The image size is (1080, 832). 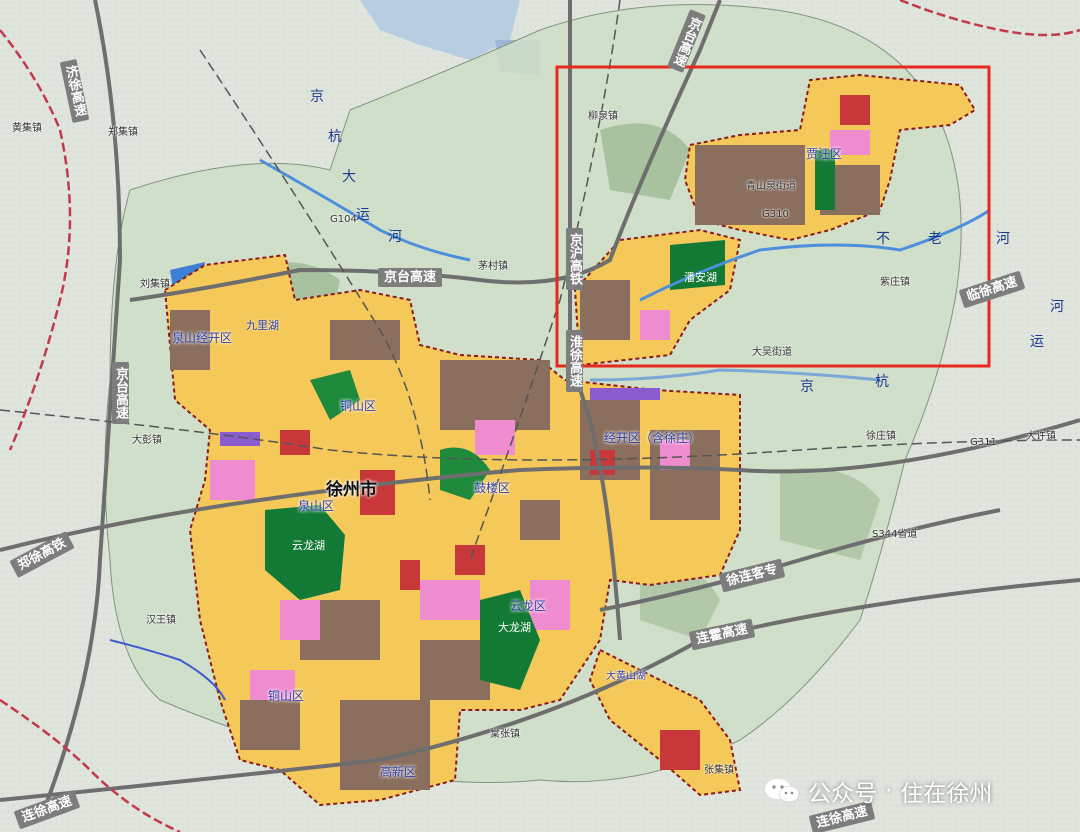 I want to click on road-label-jingtai: 京台高速, so click(x=410, y=277).